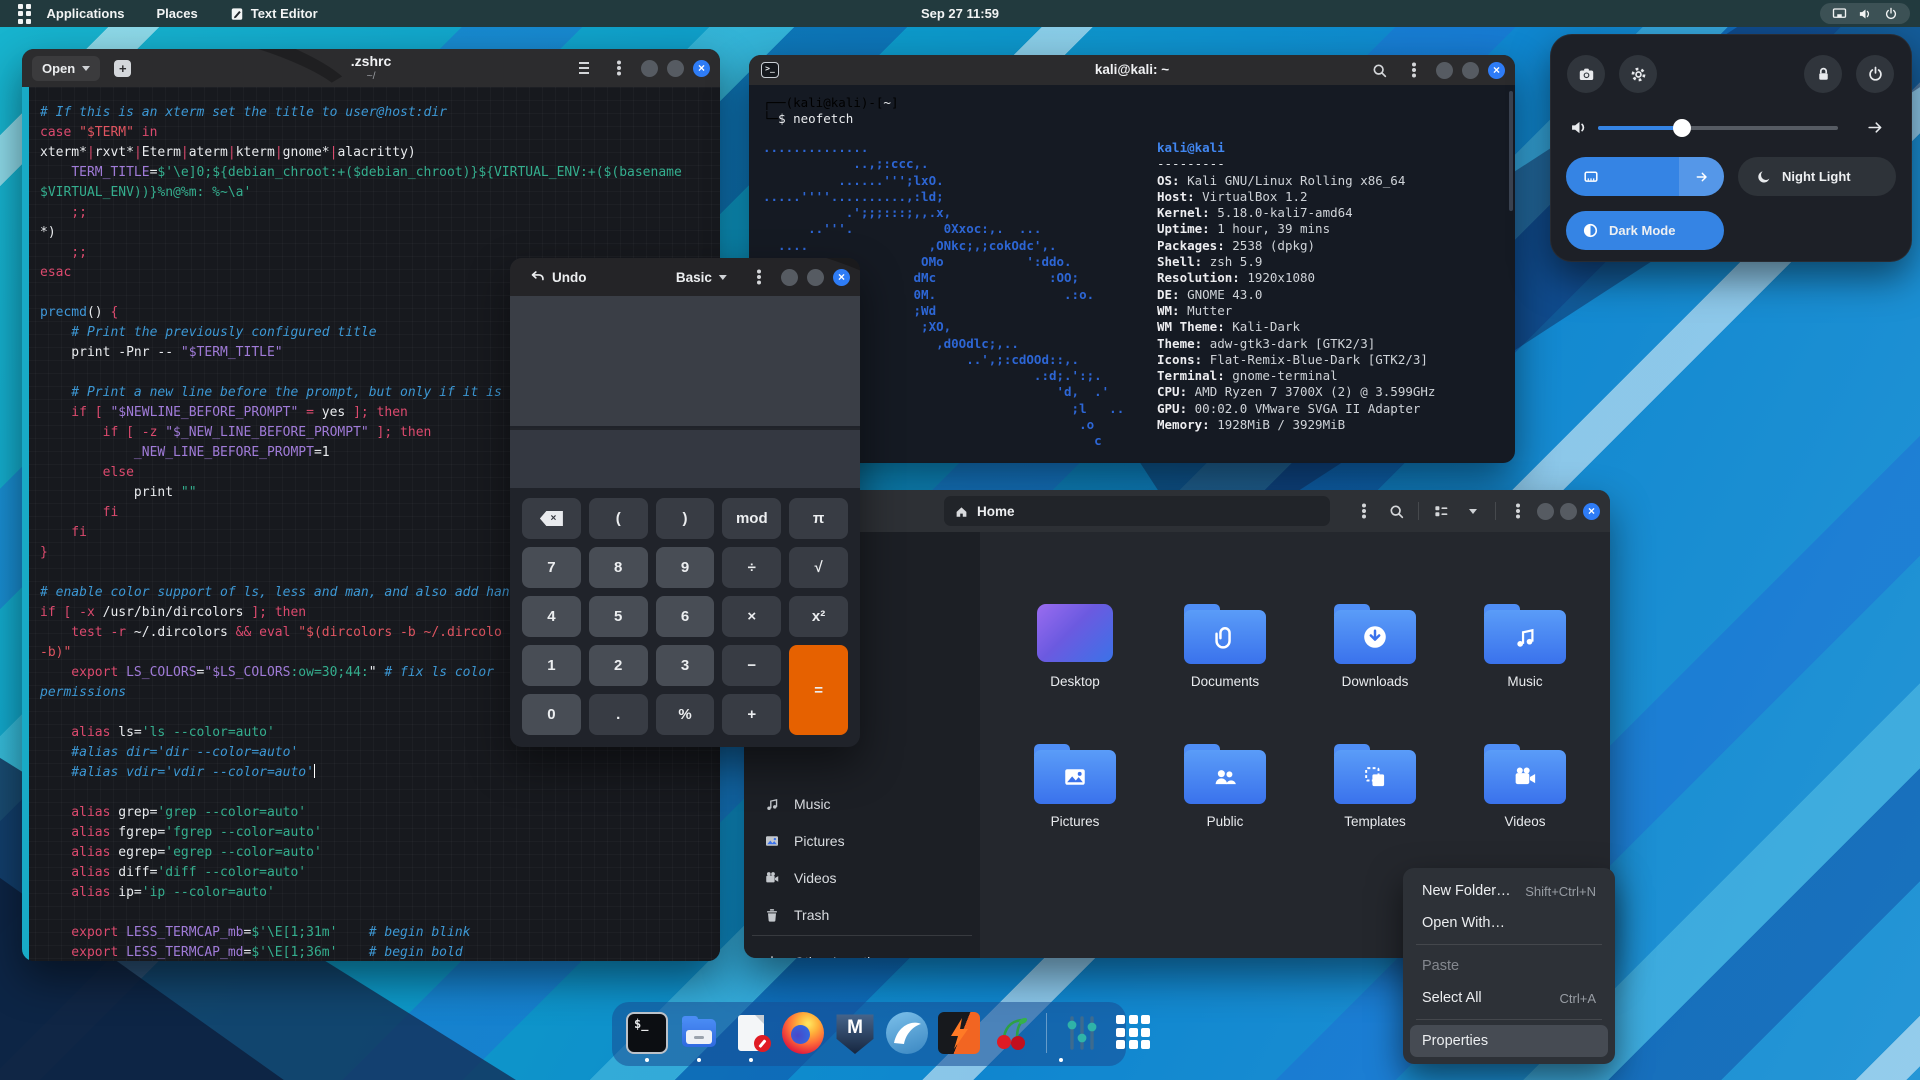 The height and width of the screenshot is (1080, 1920). I want to click on terminal-scrollbar, so click(1511, 151).